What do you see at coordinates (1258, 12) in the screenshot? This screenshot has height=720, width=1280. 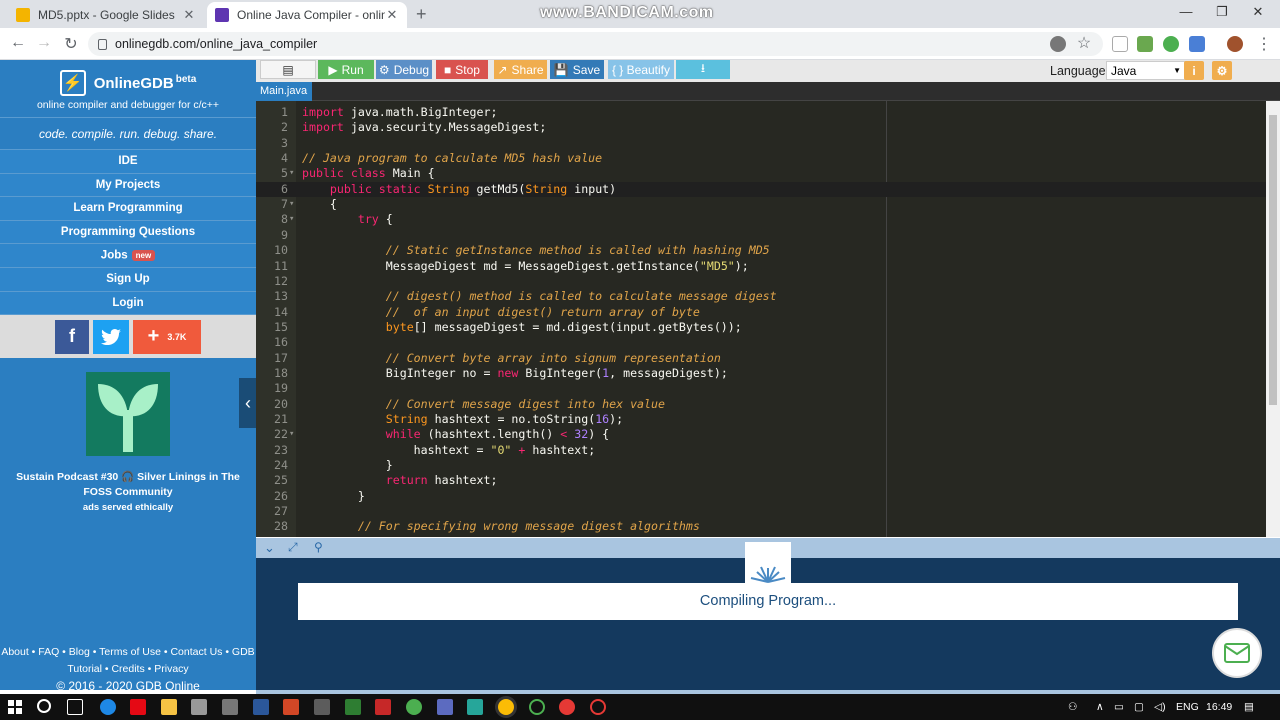 I see `window-close-icon: ✕` at bounding box center [1258, 12].